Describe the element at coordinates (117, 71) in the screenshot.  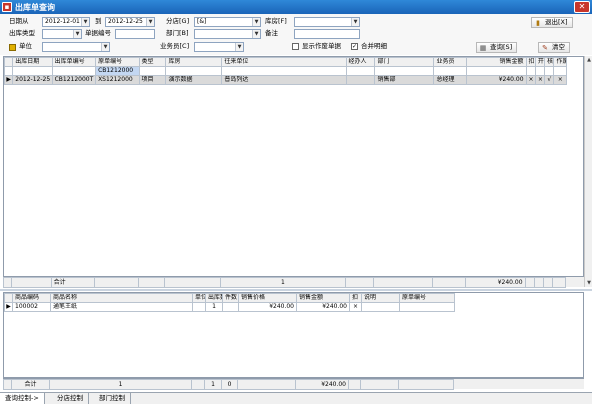
I see `filter-cell: CB1212000` at that location.